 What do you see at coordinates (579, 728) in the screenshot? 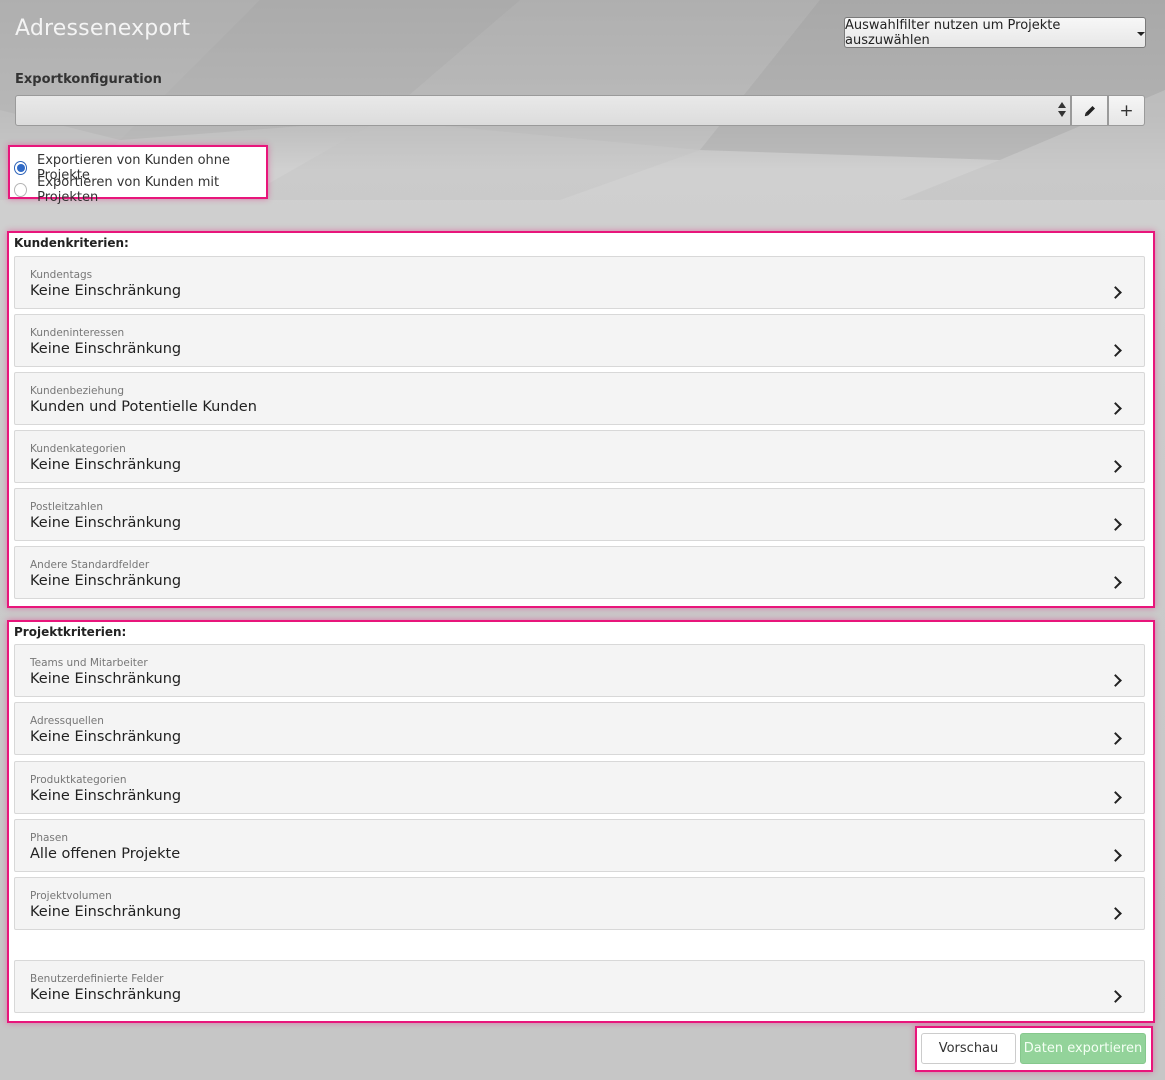
I see `criterion-adressquellen: Adressquellen Keine Einschränkung` at bounding box center [579, 728].